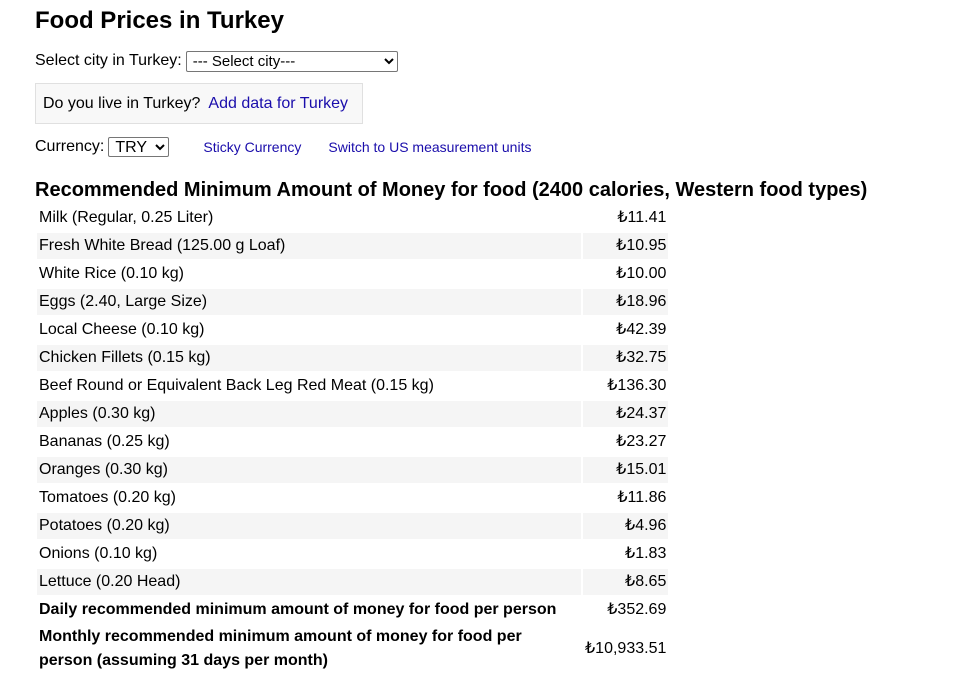  What do you see at coordinates (108, 60) in the screenshot?
I see `city-select-label: Select city in Turkey:` at bounding box center [108, 60].